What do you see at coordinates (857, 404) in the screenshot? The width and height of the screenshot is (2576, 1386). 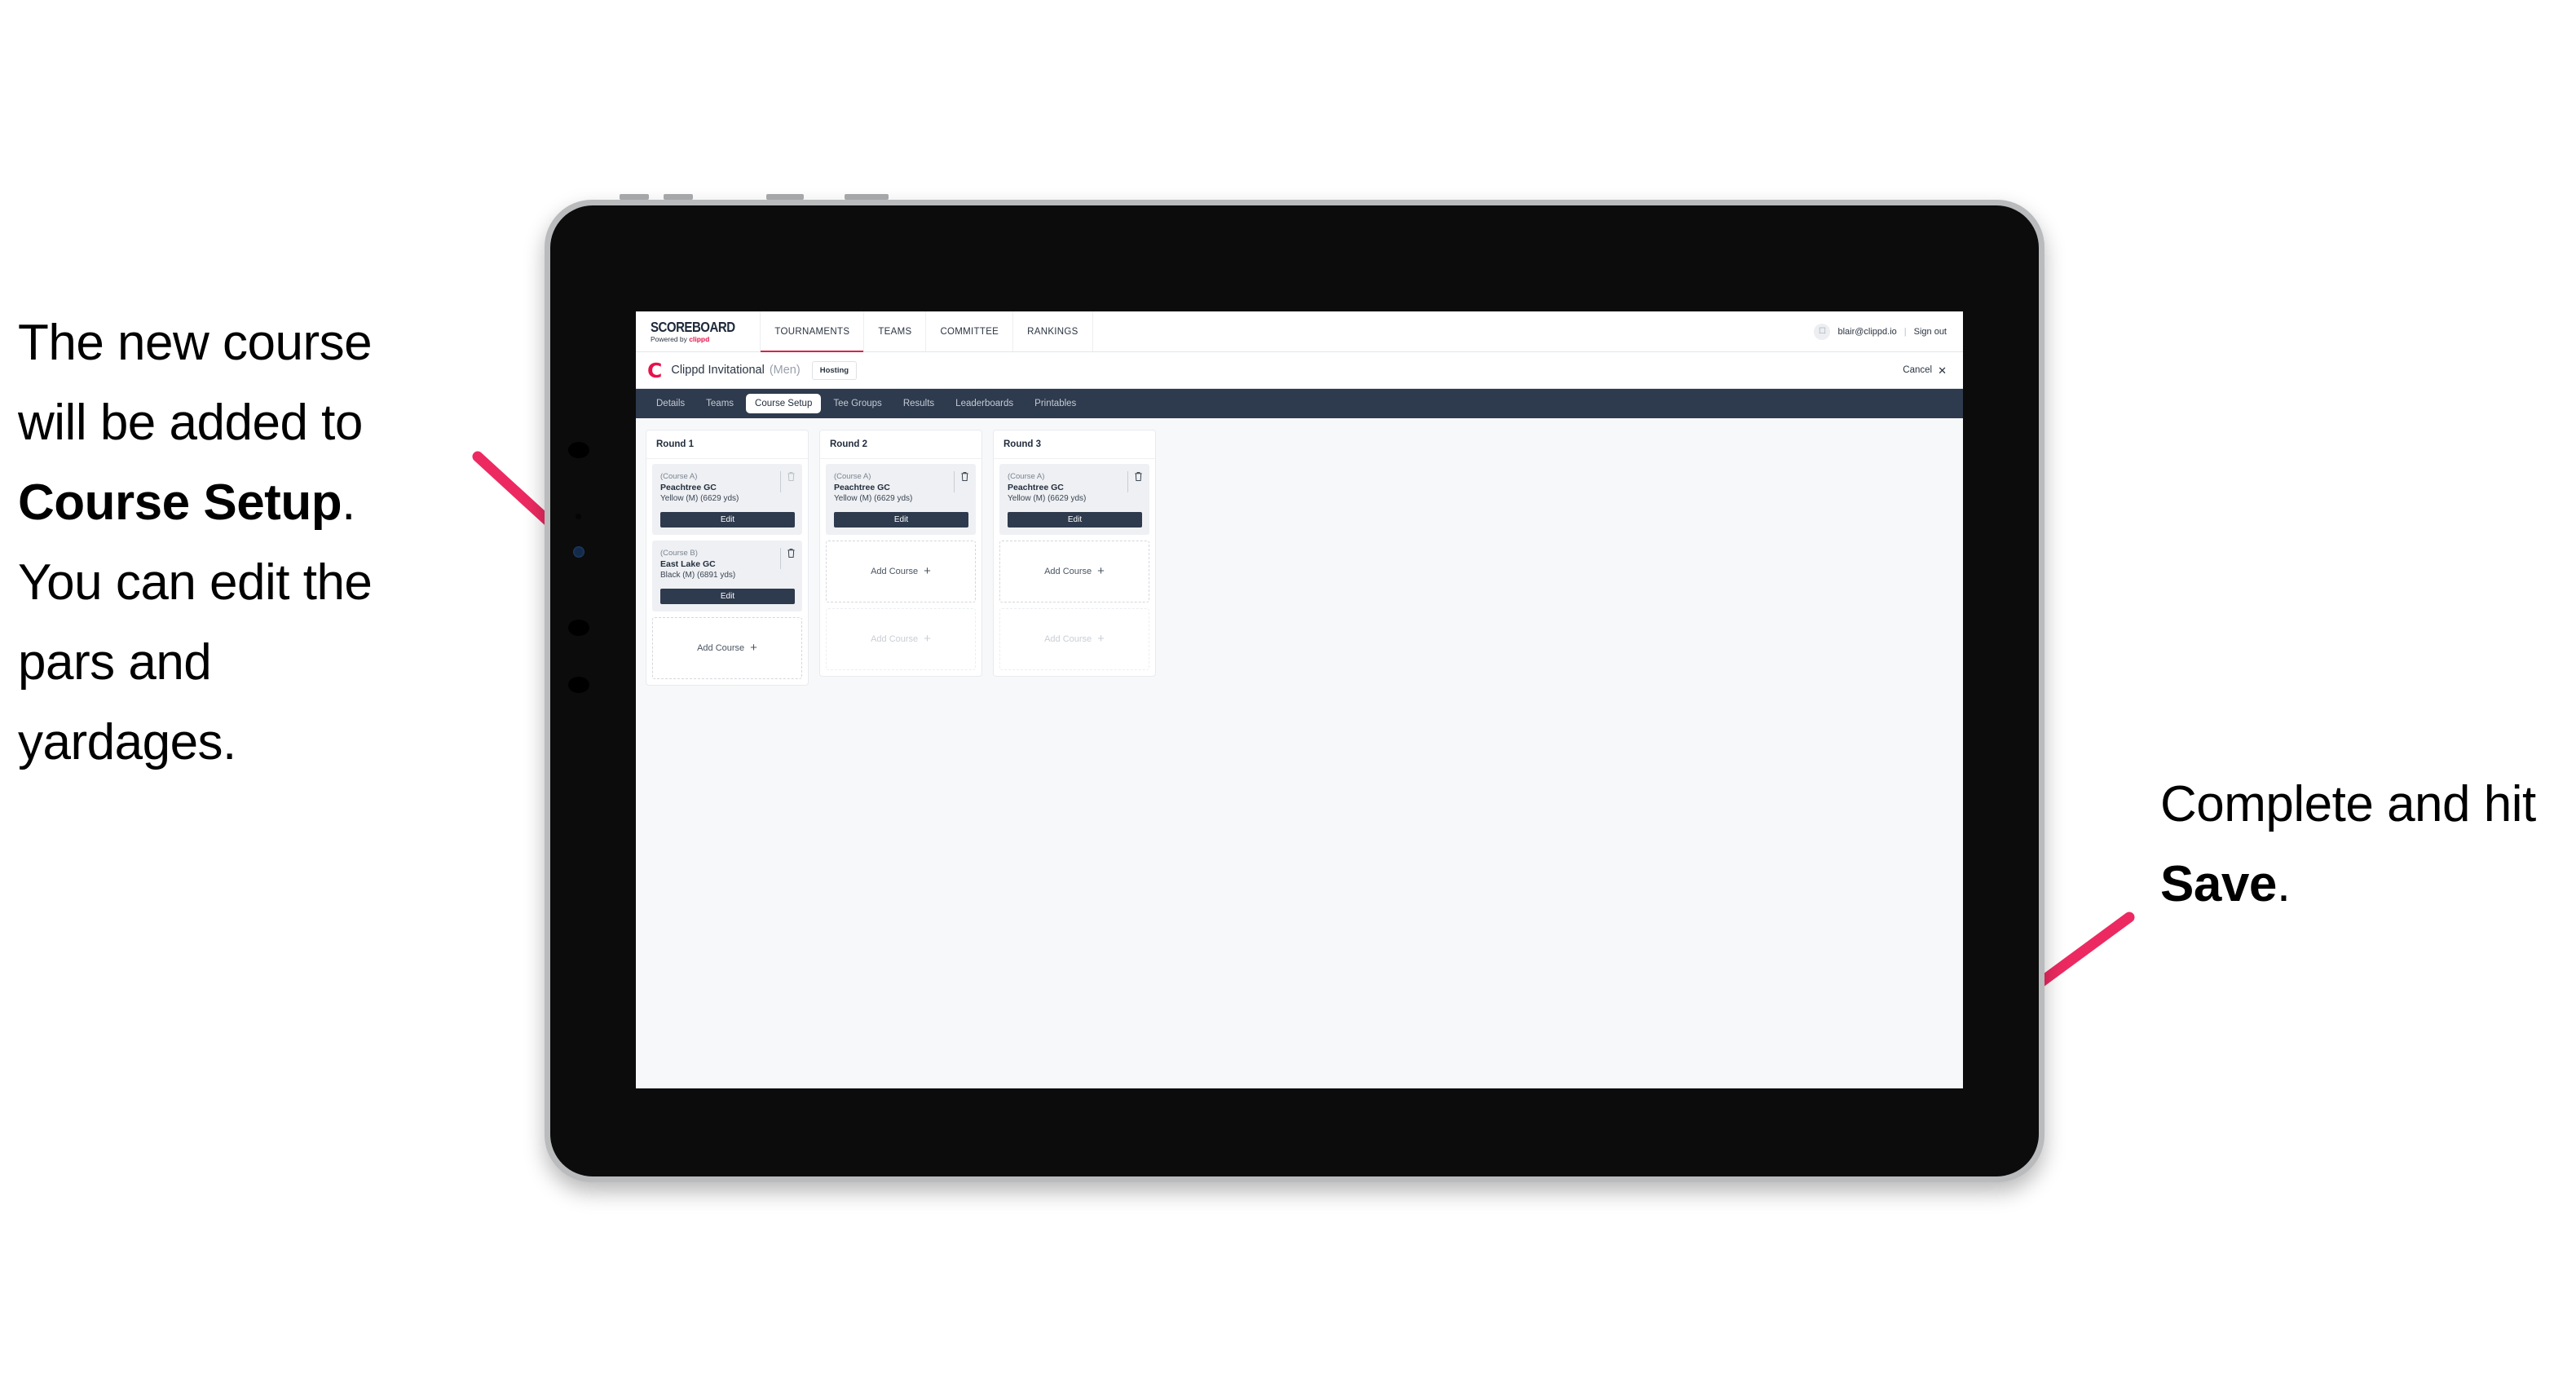 I see `tab-tee-groups: Tee Groups` at bounding box center [857, 404].